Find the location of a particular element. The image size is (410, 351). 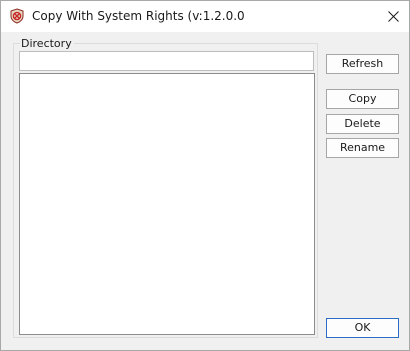

copy-button: Copy is located at coordinates (362, 99).